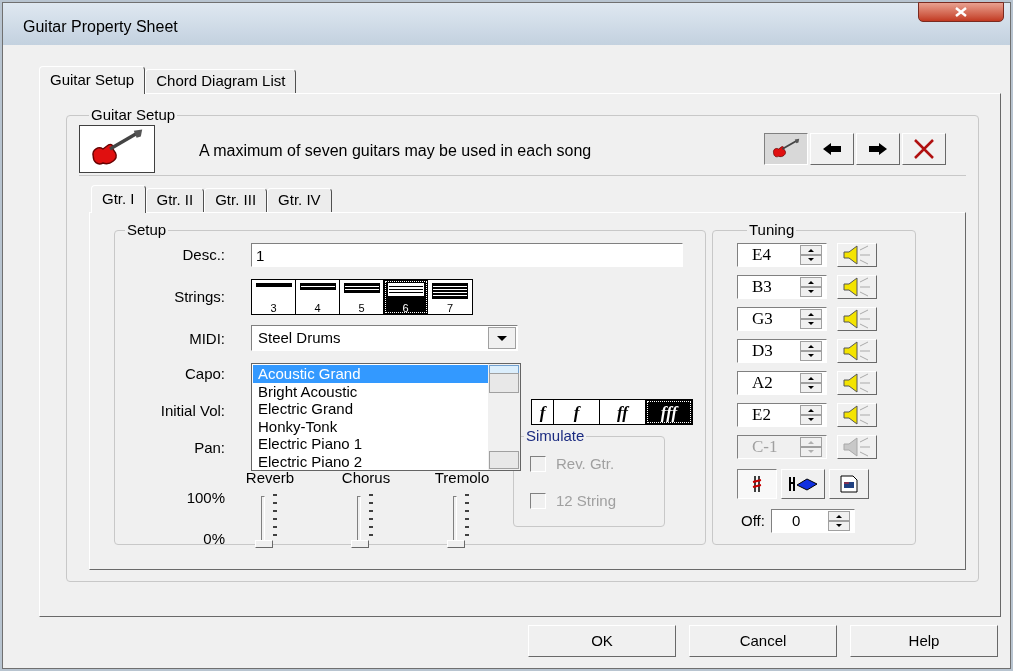 The width and height of the screenshot is (1013, 671). Describe the element at coordinates (762, 383) in the screenshot. I see `note-value: A2` at that location.